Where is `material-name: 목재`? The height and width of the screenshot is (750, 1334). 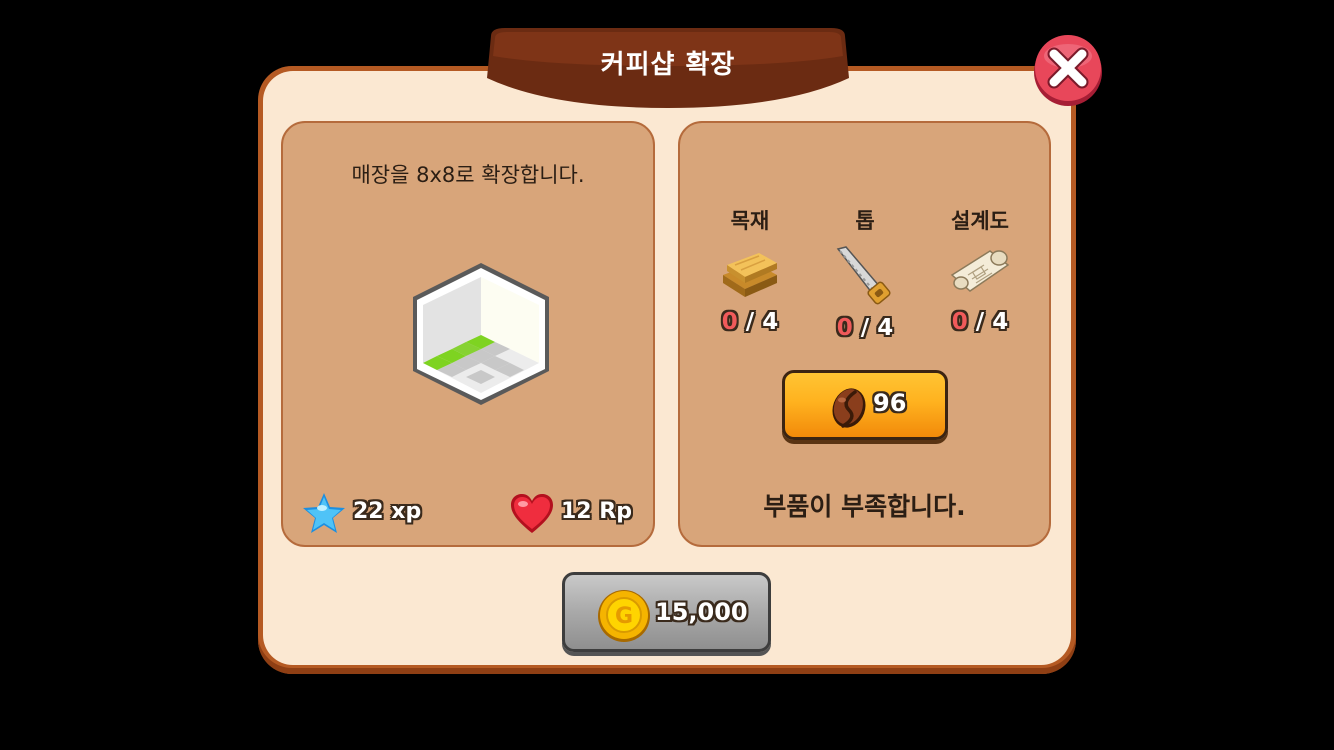
material-name: 목재 is located at coordinates (750, 221).